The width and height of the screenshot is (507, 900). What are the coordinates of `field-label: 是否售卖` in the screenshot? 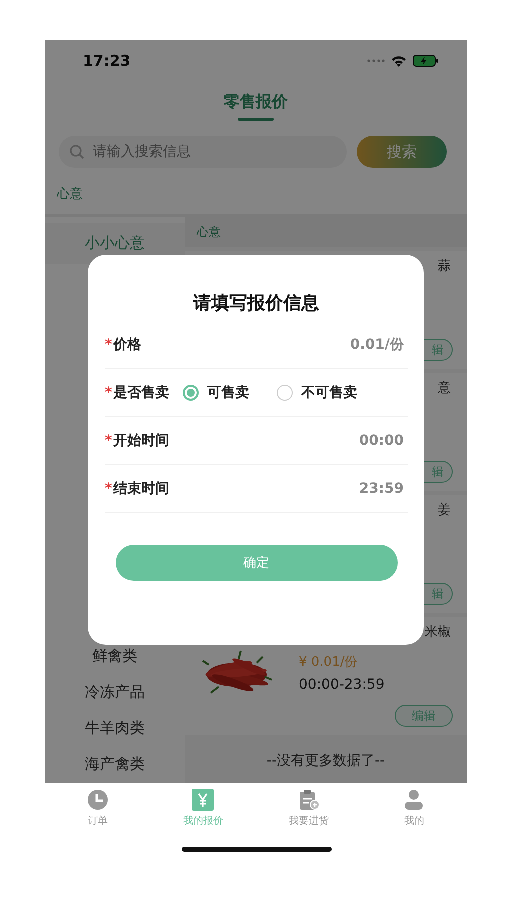 It's located at (141, 392).